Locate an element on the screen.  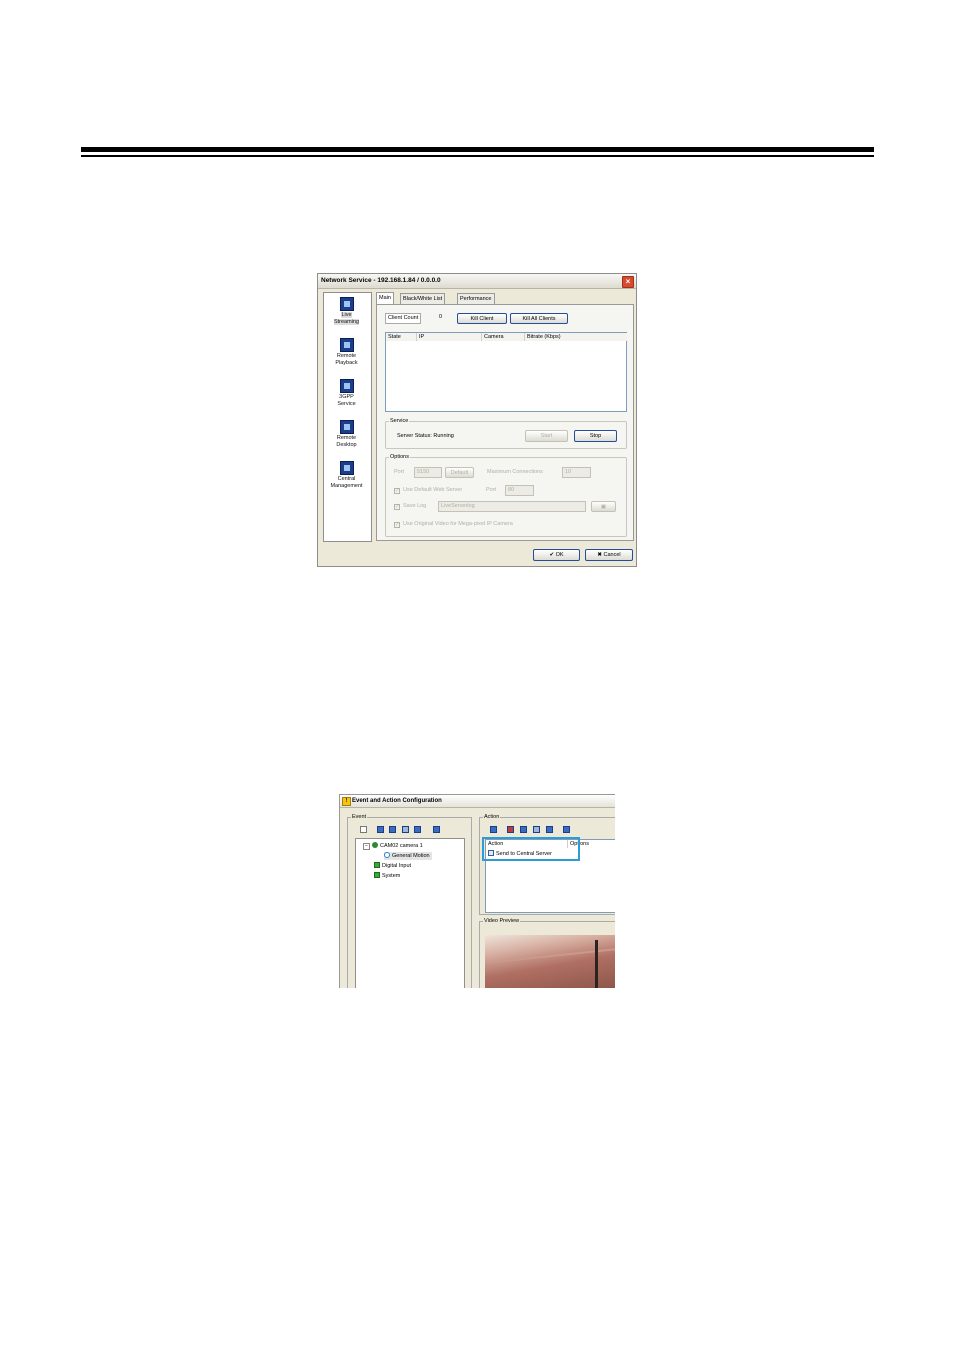
action-group-title: Action is located at coordinates (492, 817).